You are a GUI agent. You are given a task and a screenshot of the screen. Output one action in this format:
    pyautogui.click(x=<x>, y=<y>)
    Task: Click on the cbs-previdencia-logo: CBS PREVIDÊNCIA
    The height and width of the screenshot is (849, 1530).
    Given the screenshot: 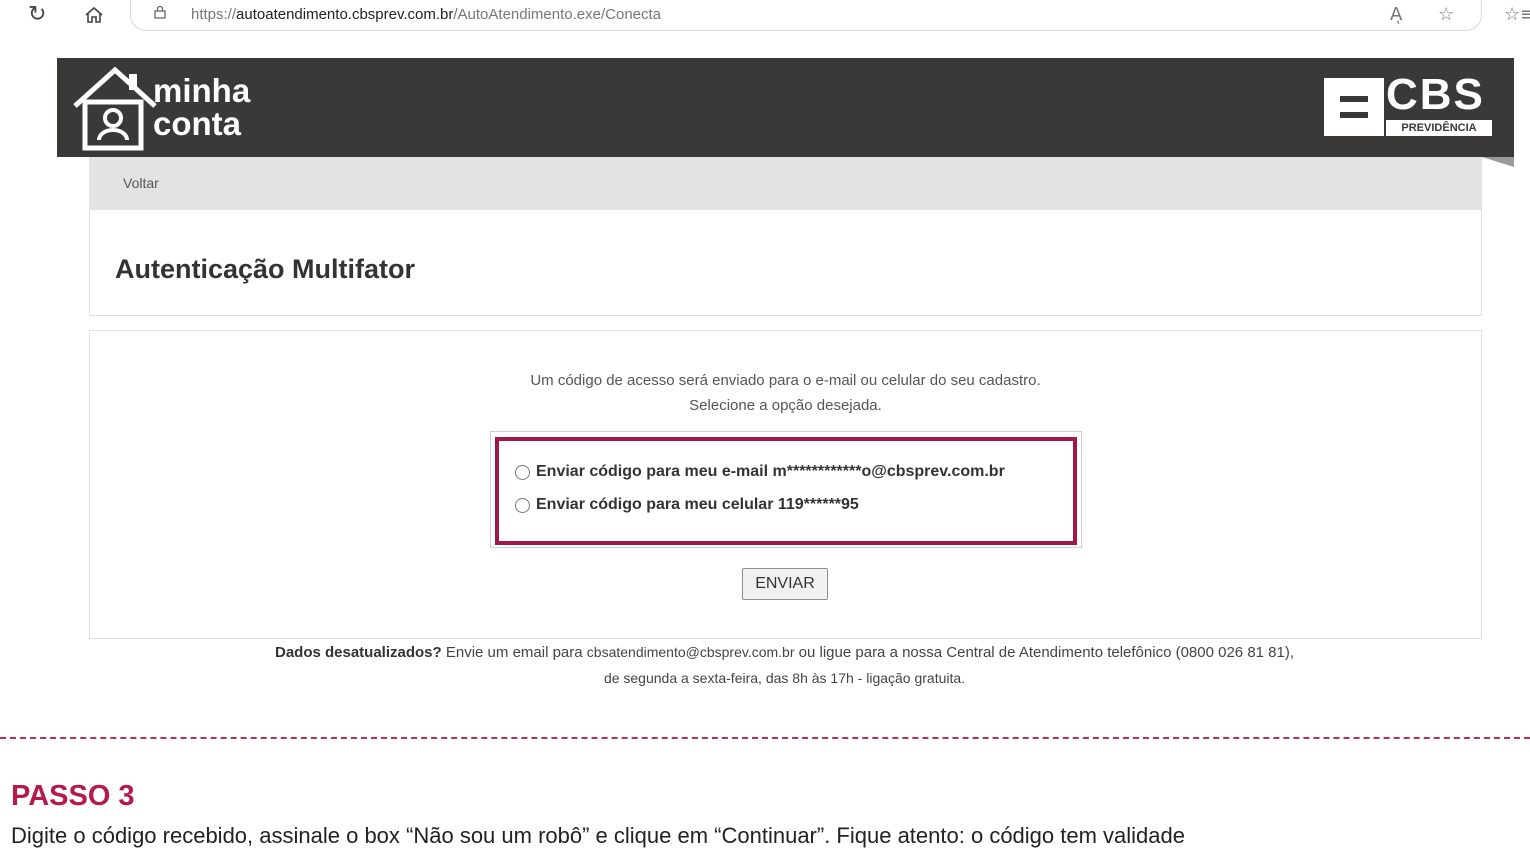 What is the action you would take?
    pyautogui.click(x=1408, y=104)
    